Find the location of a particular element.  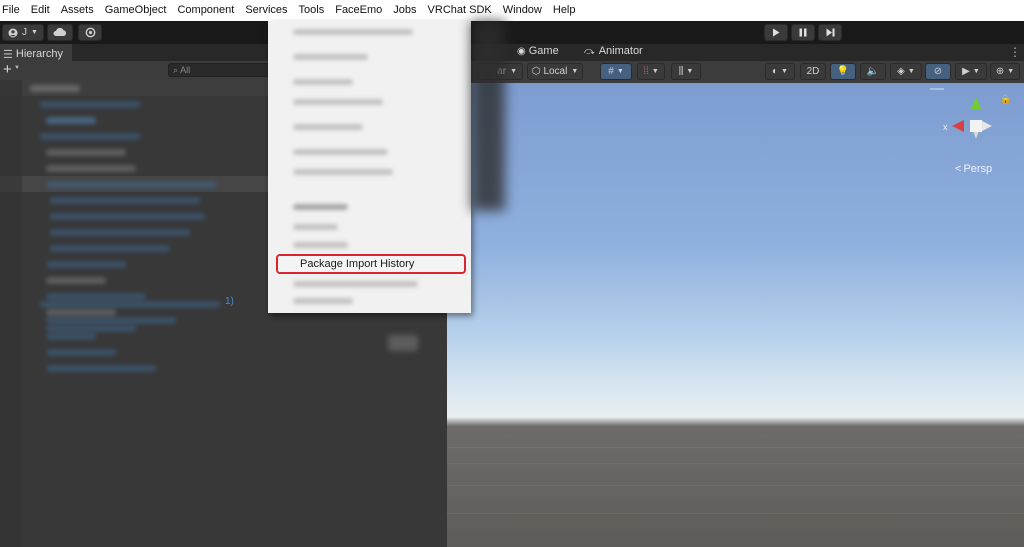

hidden-objects-toggle: ⊘ is located at coordinates (938, 71).